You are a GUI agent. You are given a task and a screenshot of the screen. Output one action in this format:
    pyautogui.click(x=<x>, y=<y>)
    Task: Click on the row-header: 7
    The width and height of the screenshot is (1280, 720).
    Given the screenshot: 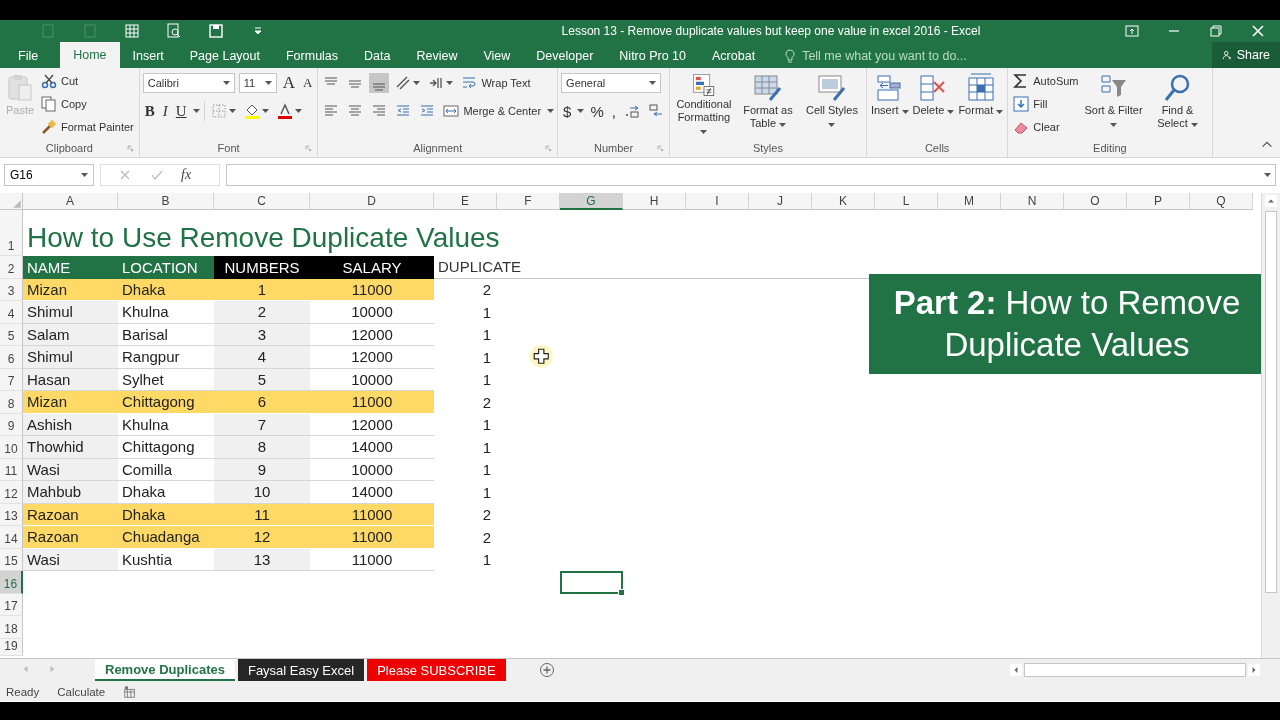 What is the action you would take?
    pyautogui.click(x=11, y=379)
    